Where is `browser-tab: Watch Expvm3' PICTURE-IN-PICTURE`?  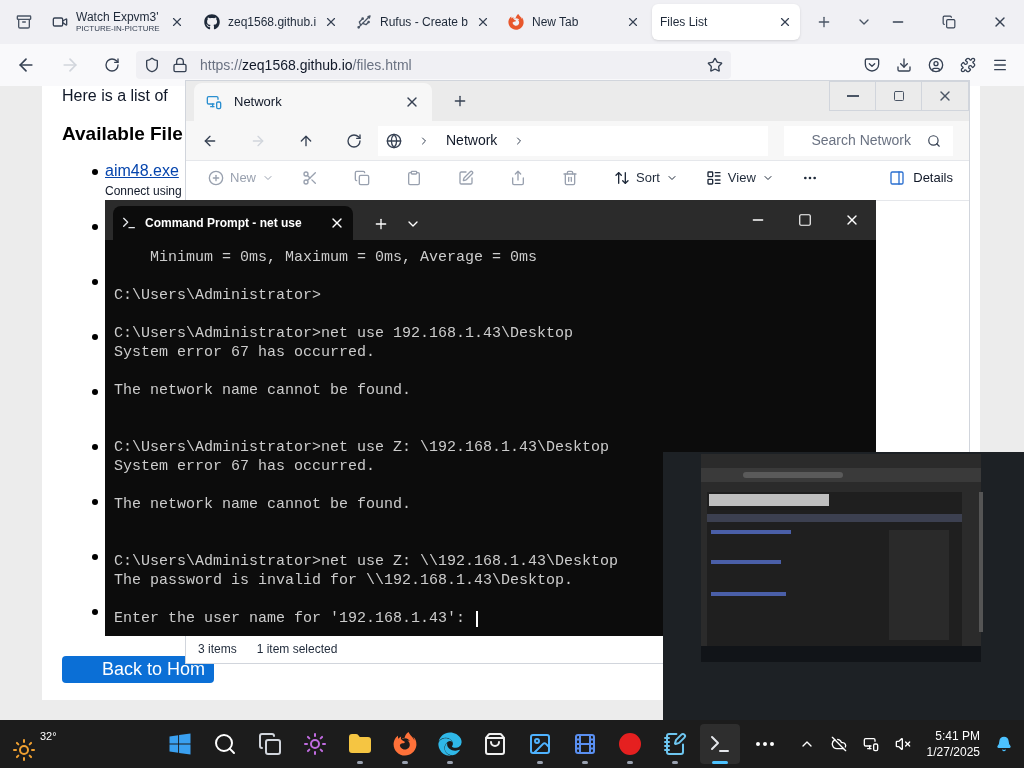
browser-tab: Watch Expvm3' PICTURE-IN-PICTURE is located at coordinates (118, 22).